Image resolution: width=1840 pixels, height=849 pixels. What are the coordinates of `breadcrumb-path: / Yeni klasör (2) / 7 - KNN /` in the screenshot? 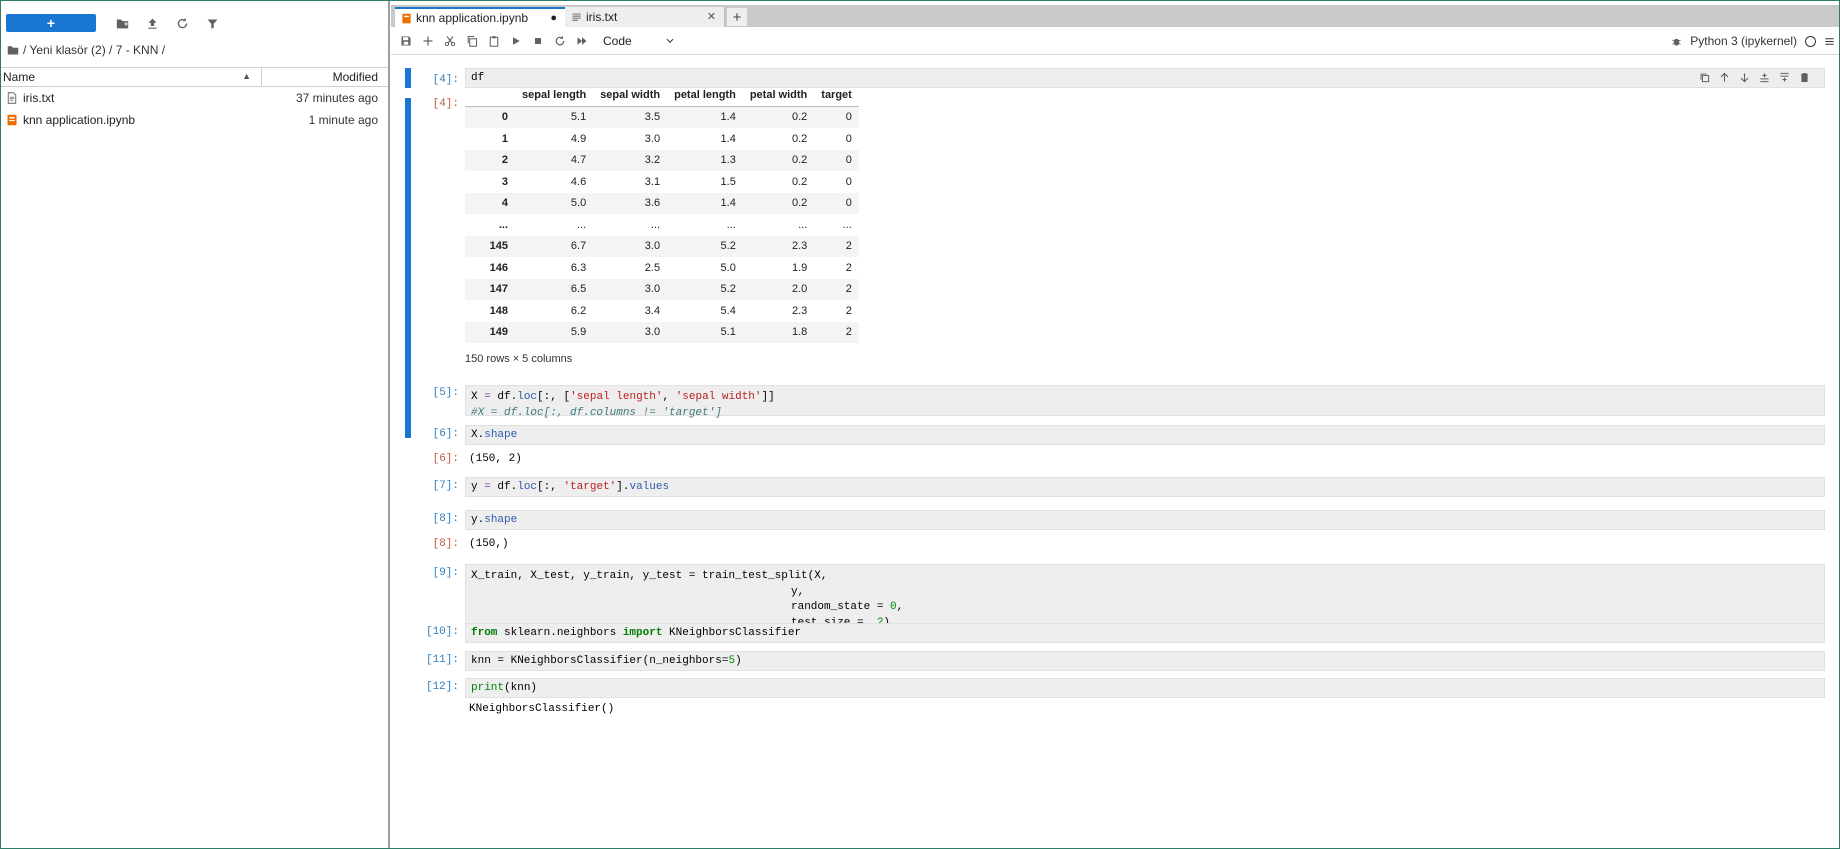 It's located at (94, 50).